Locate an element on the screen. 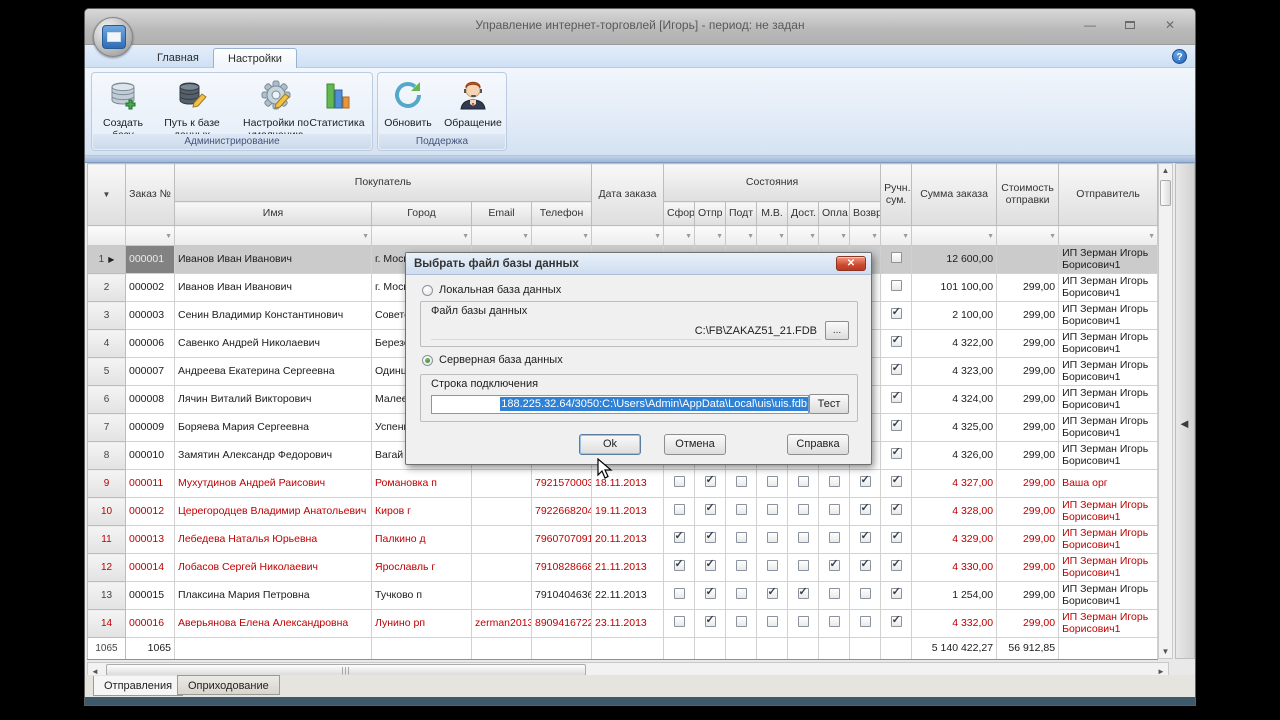 The width and height of the screenshot is (1280, 720). buyer-city-cell: Киров г is located at coordinates (421, 511).